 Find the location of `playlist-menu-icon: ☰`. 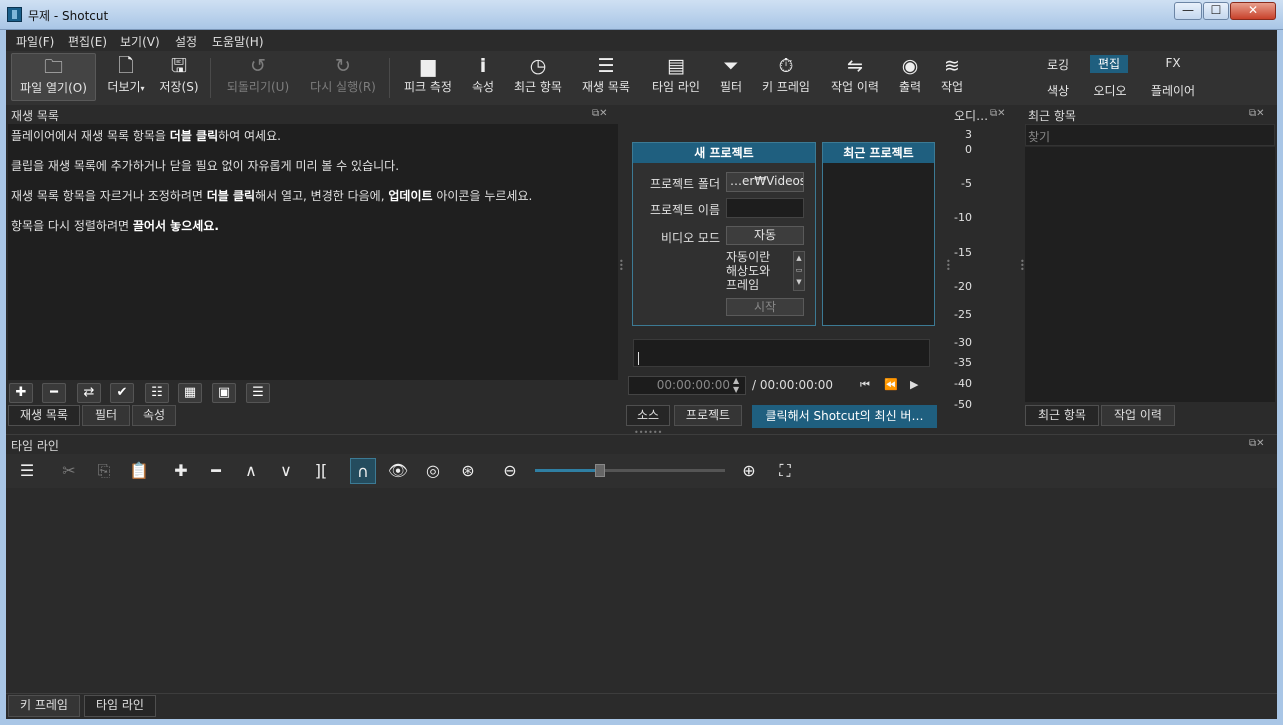

playlist-menu-icon: ☰ is located at coordinates (258, 393).